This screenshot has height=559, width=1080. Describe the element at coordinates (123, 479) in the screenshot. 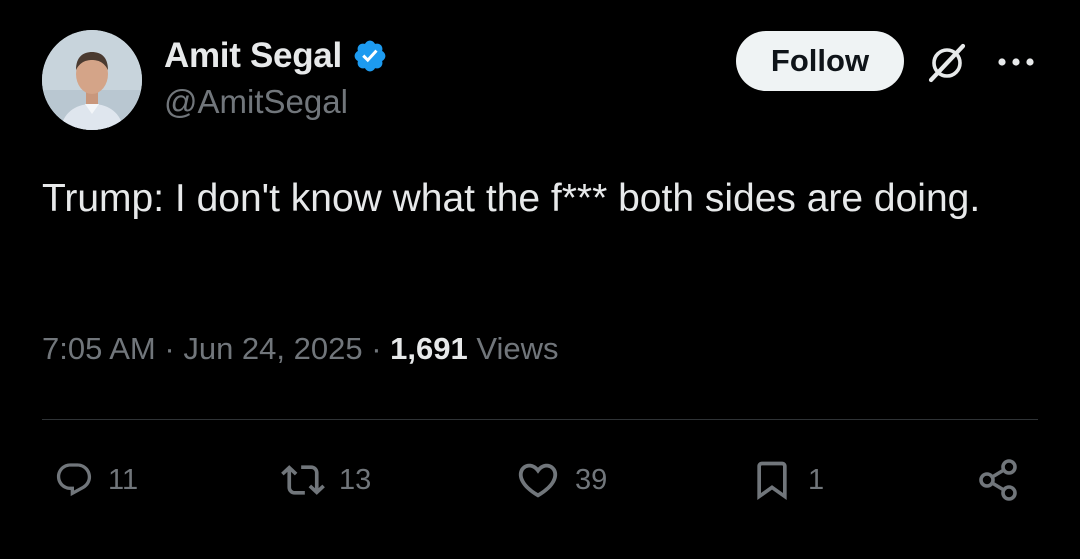

I see `reply-count: 11` at that location.